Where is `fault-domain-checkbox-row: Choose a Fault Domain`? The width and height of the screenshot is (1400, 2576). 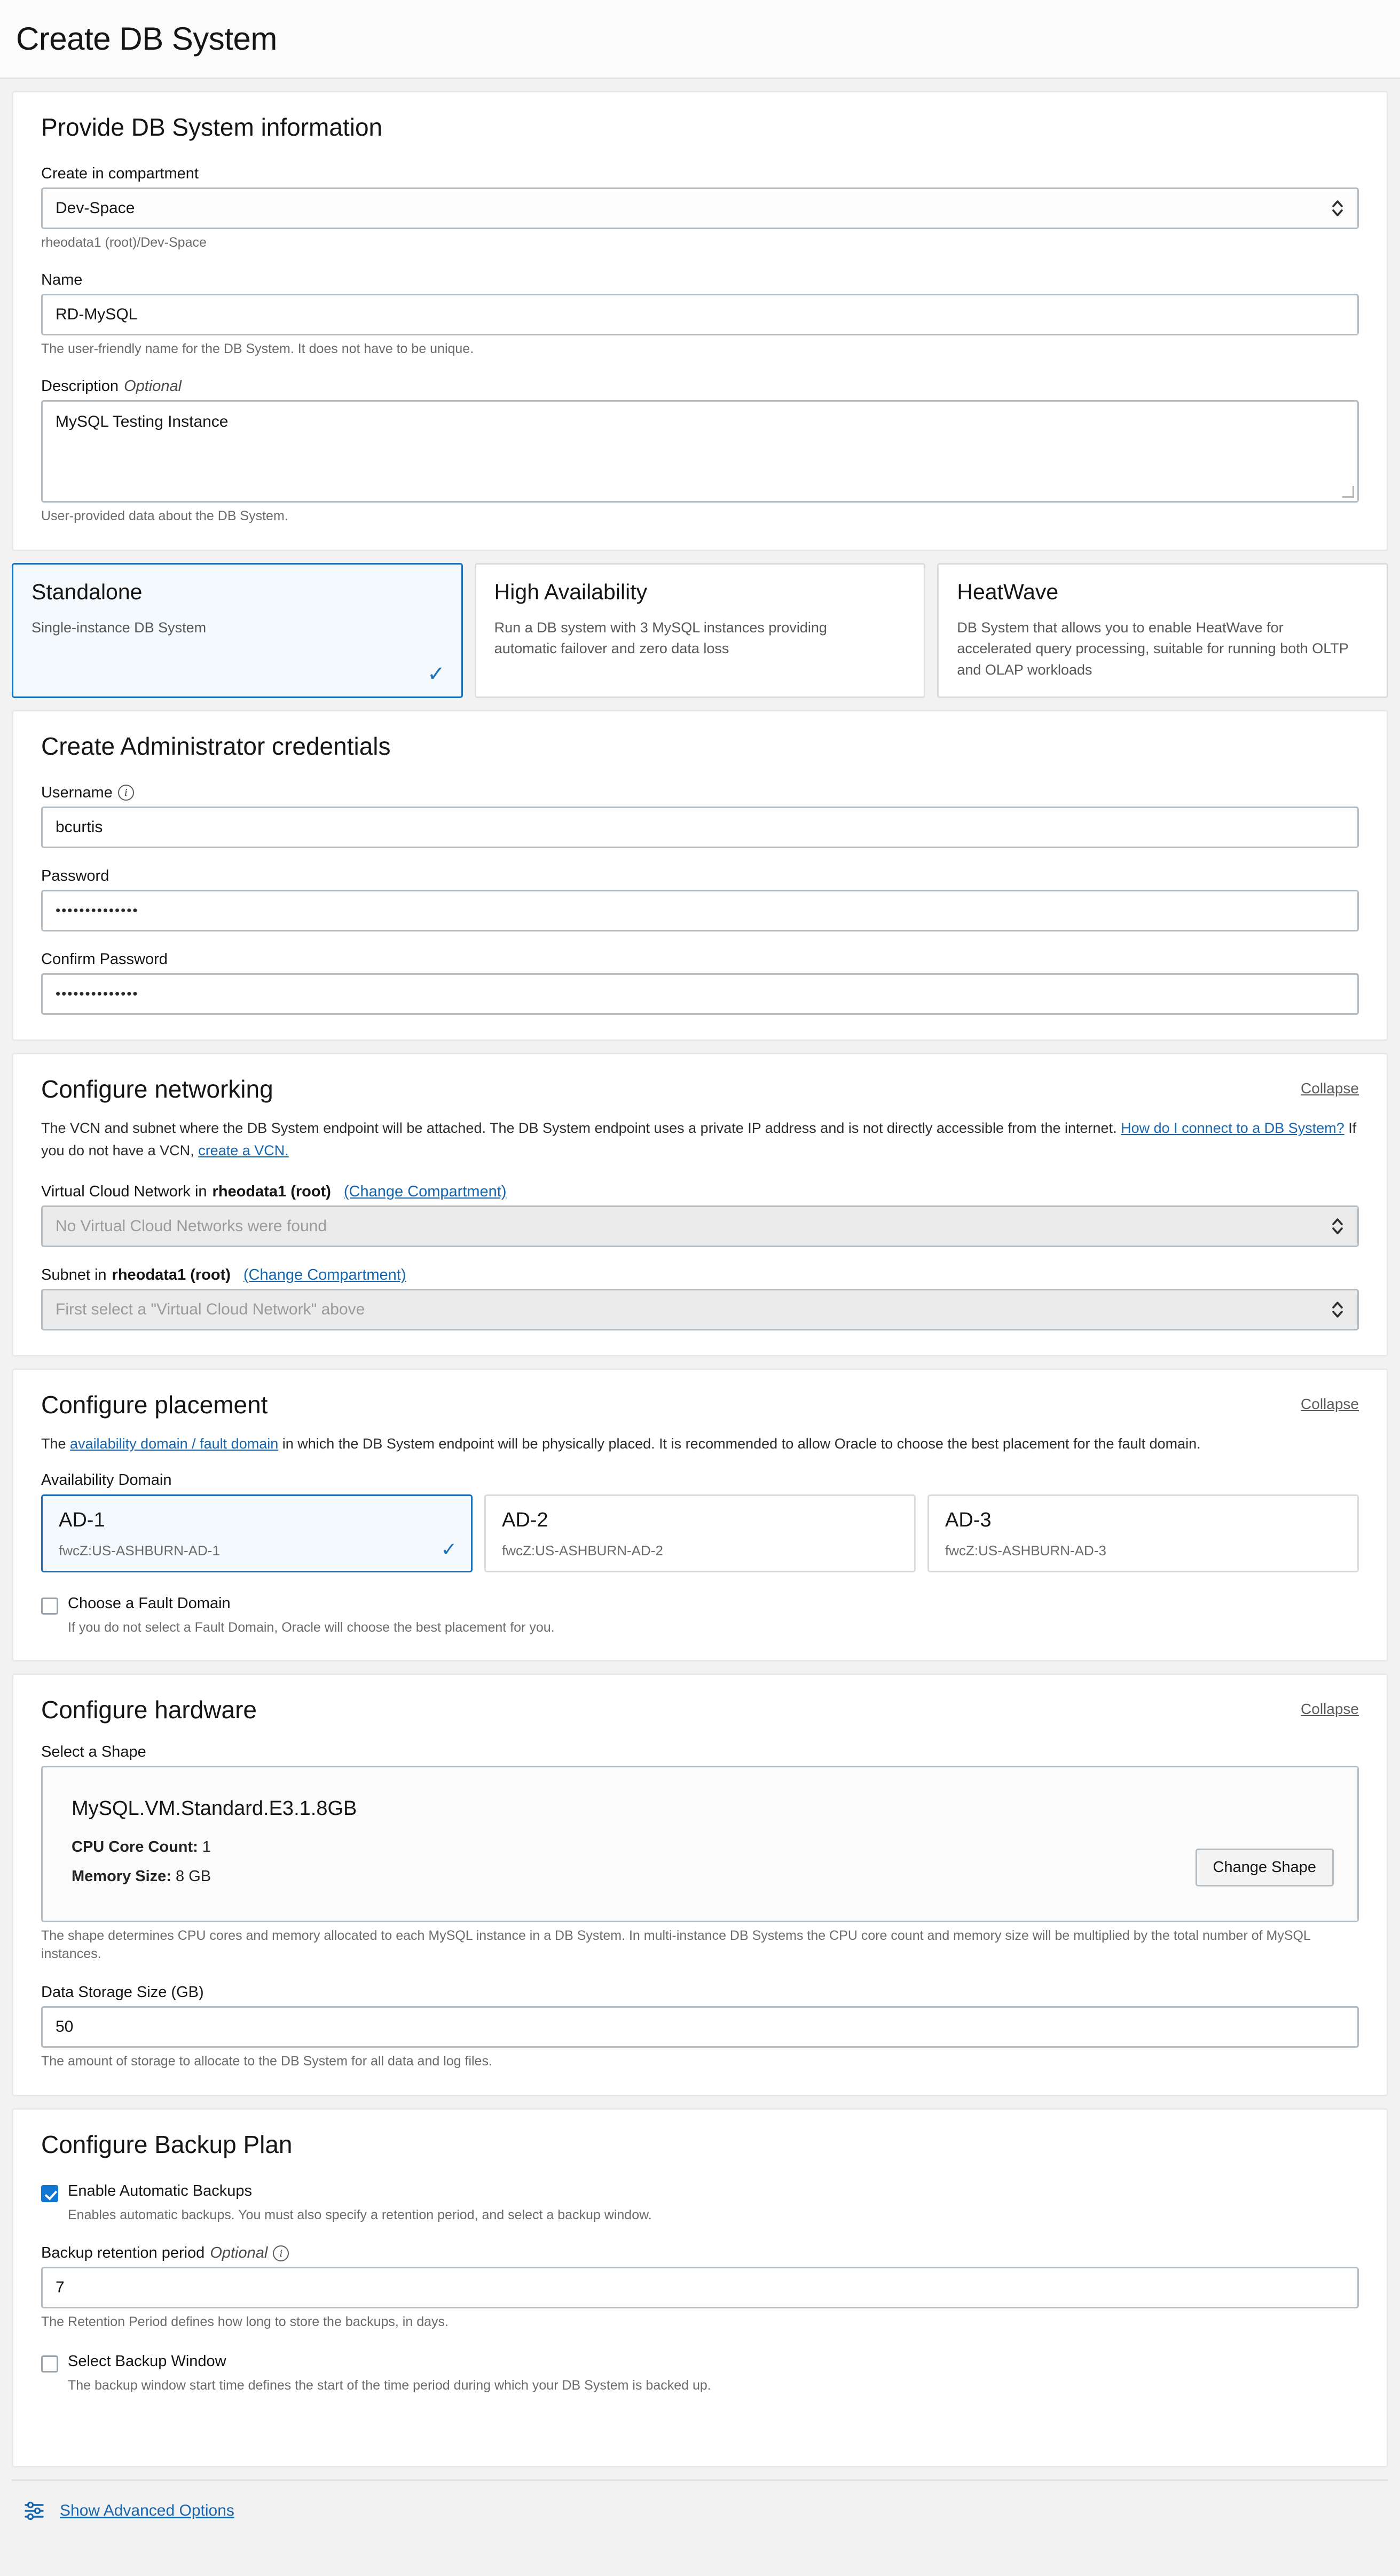
fault-domain-checkbox-row: Choose a Fault Domain is located at coordinates (700, 1605).